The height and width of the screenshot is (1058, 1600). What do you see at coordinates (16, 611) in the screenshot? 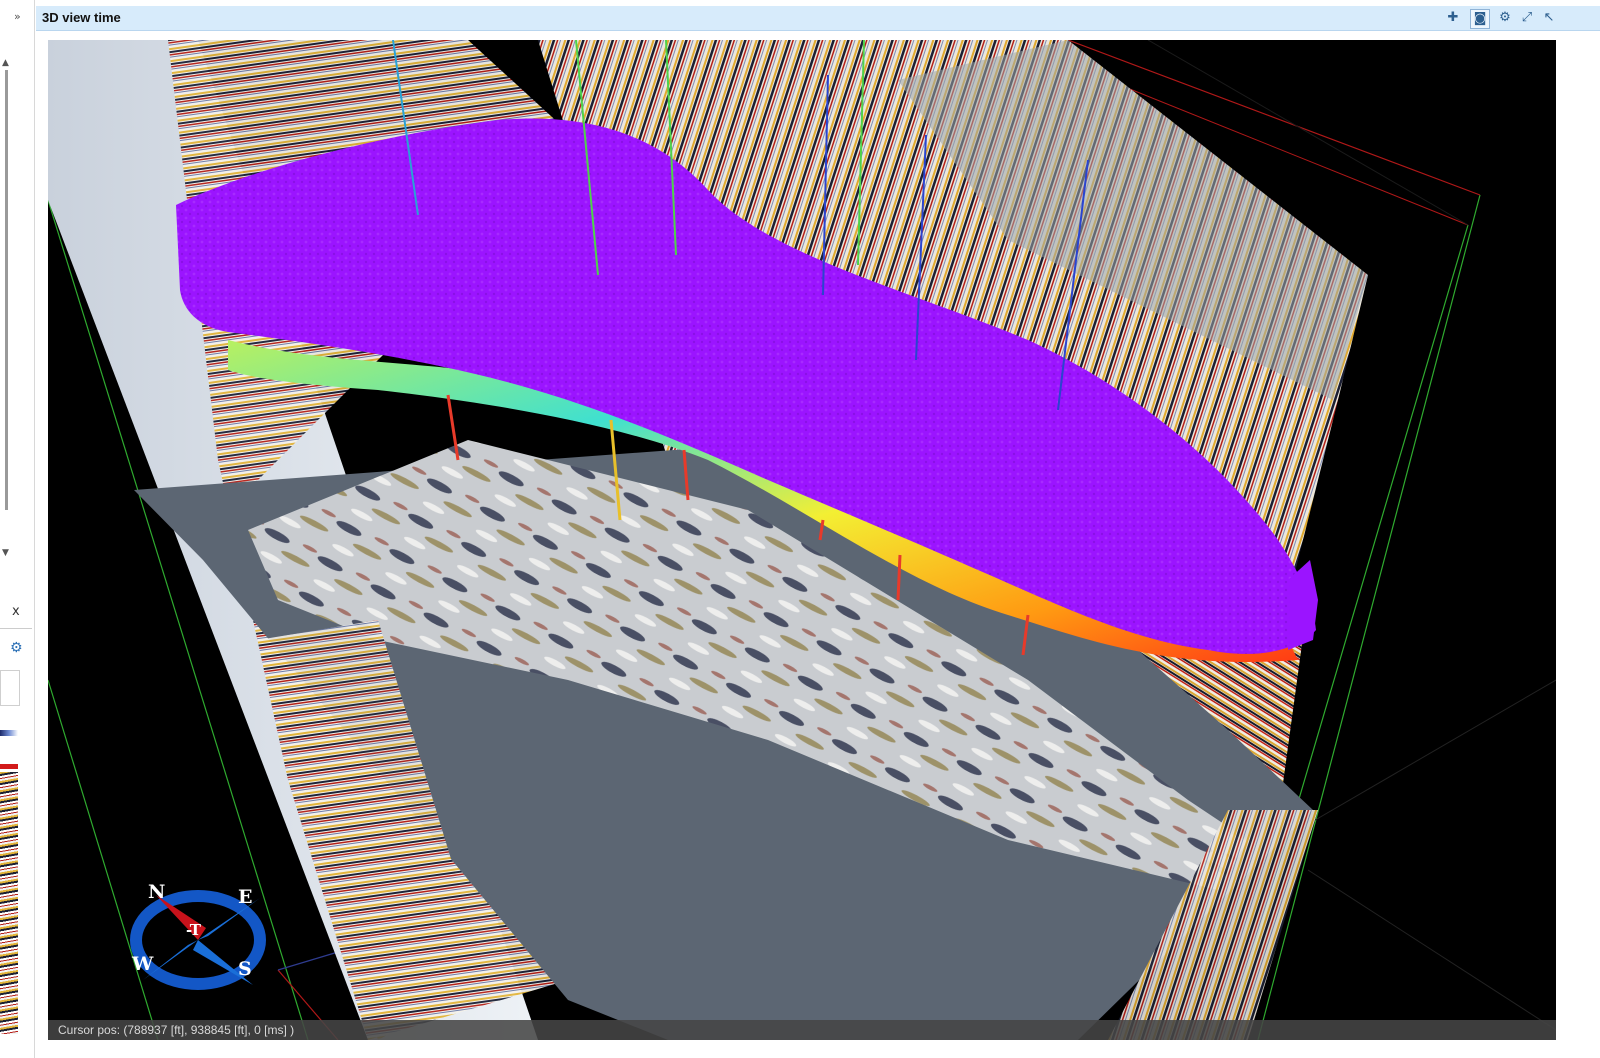
I see `close-panel-button: x` at bounding box center [16, 611].